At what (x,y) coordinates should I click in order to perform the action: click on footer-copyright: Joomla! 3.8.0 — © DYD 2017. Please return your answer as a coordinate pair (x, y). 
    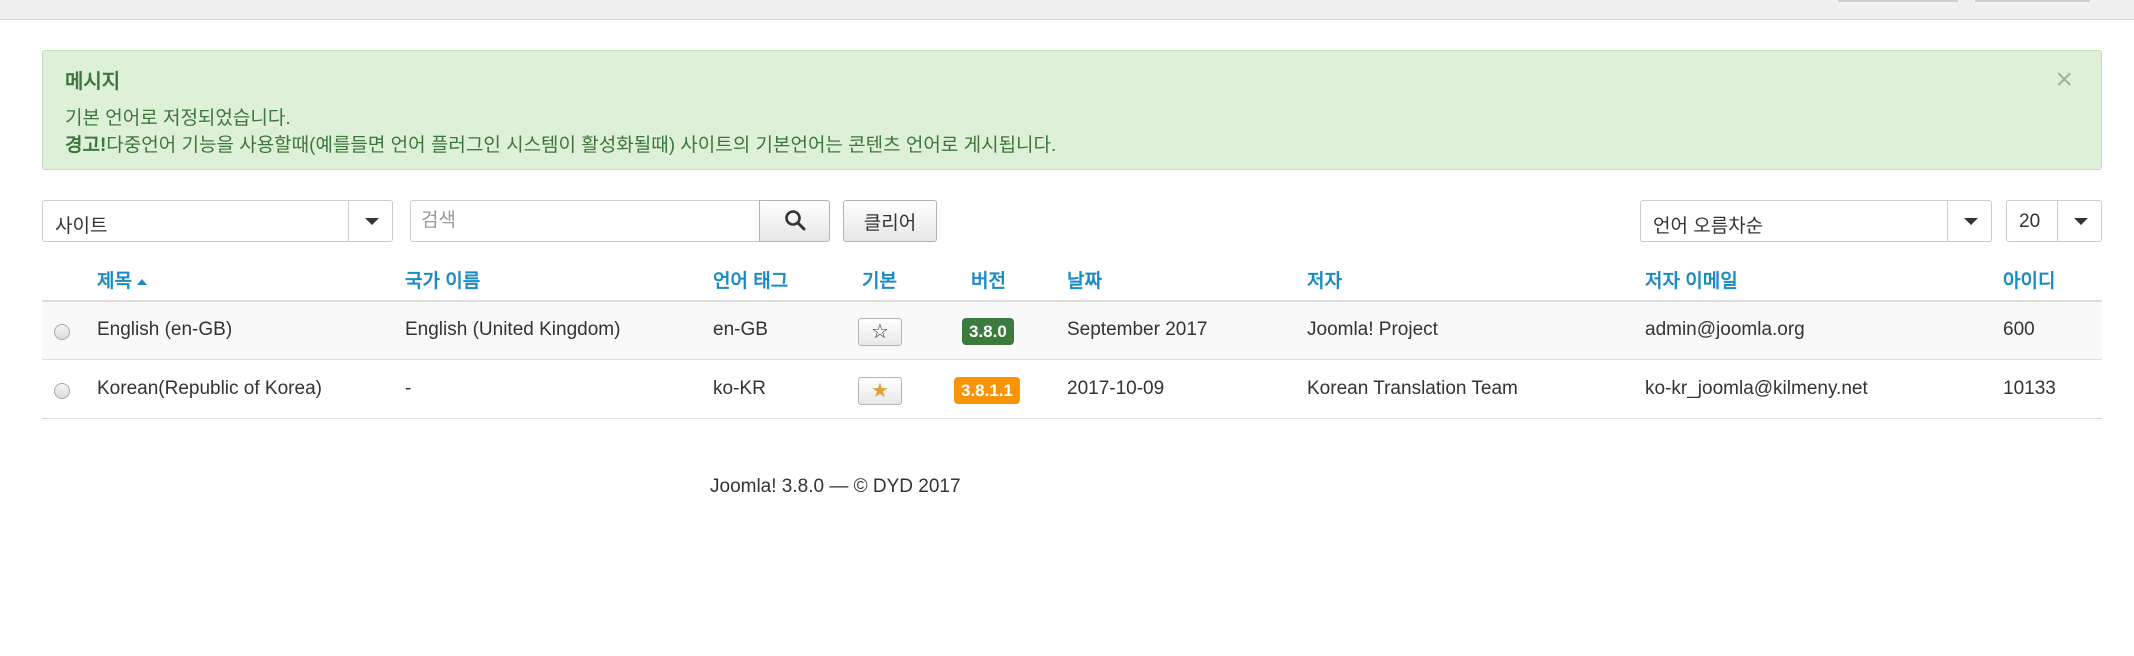
    Looking at the image, I should click on (835, 486).